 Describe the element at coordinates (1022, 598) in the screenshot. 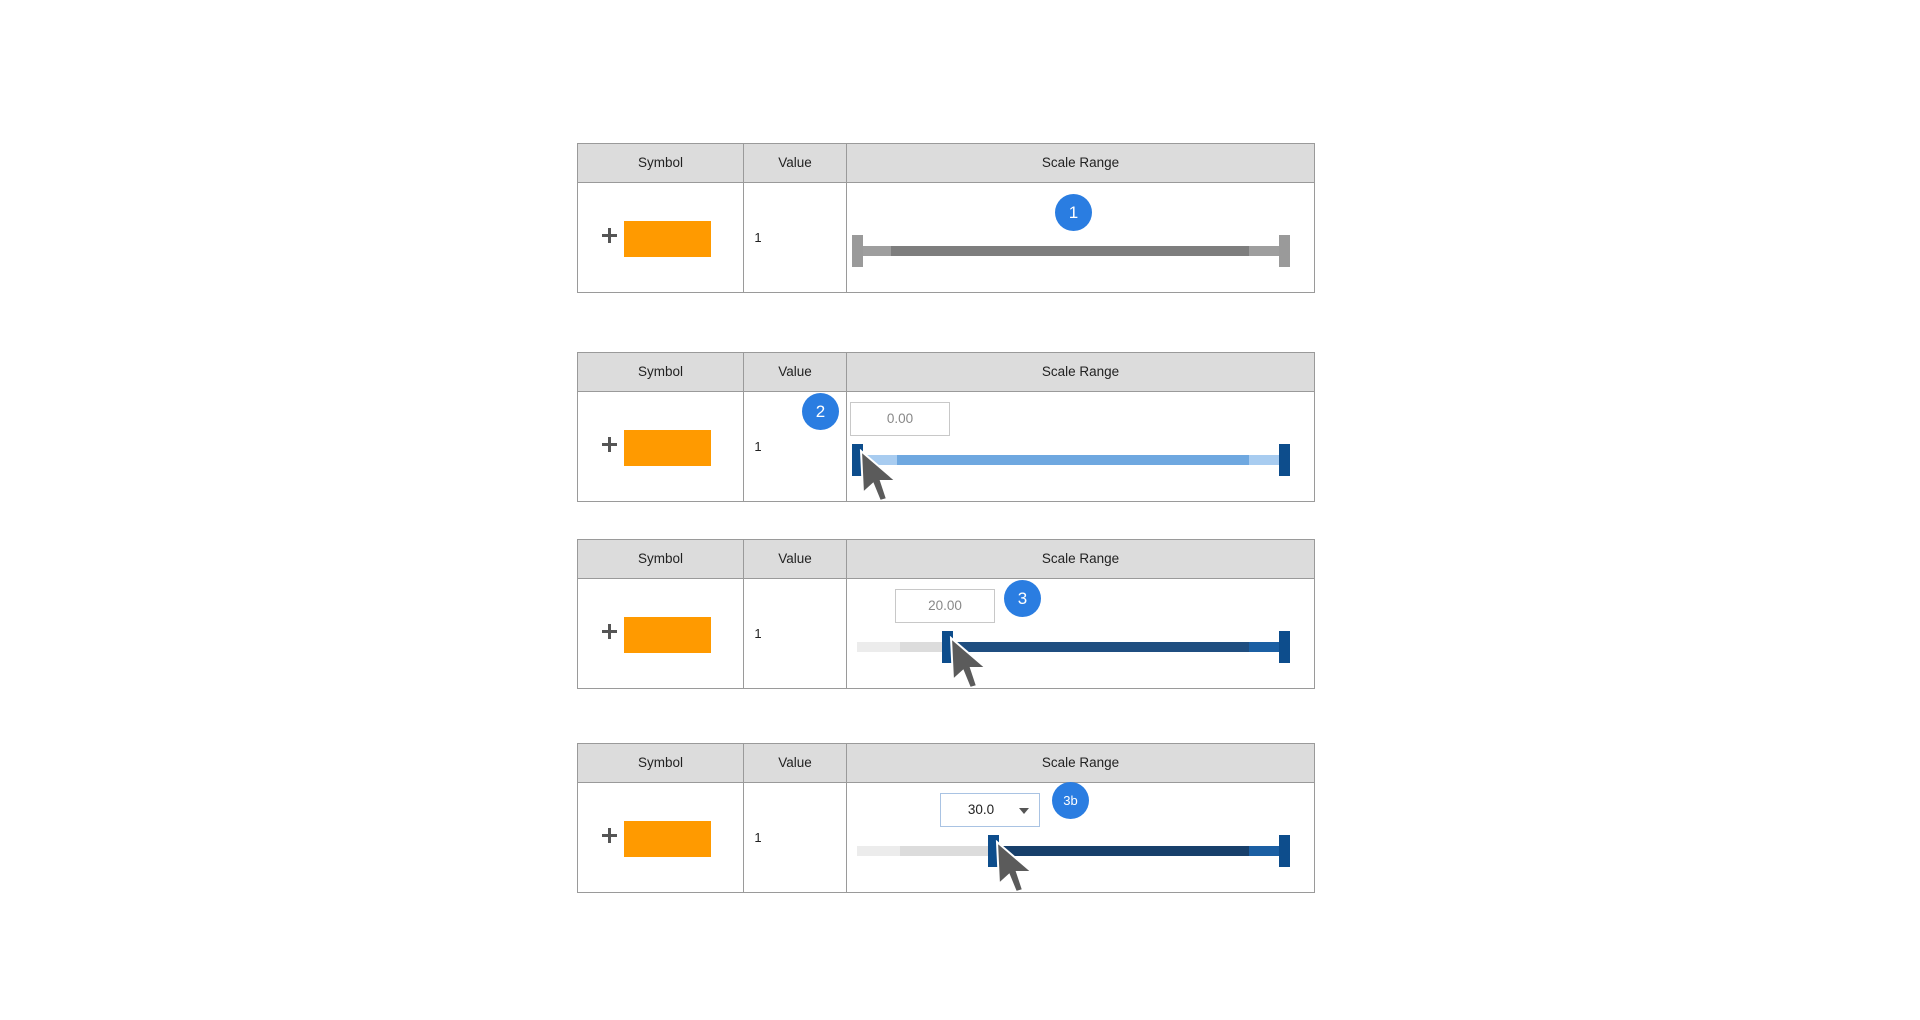

I see `step-badge: 3` at that location.